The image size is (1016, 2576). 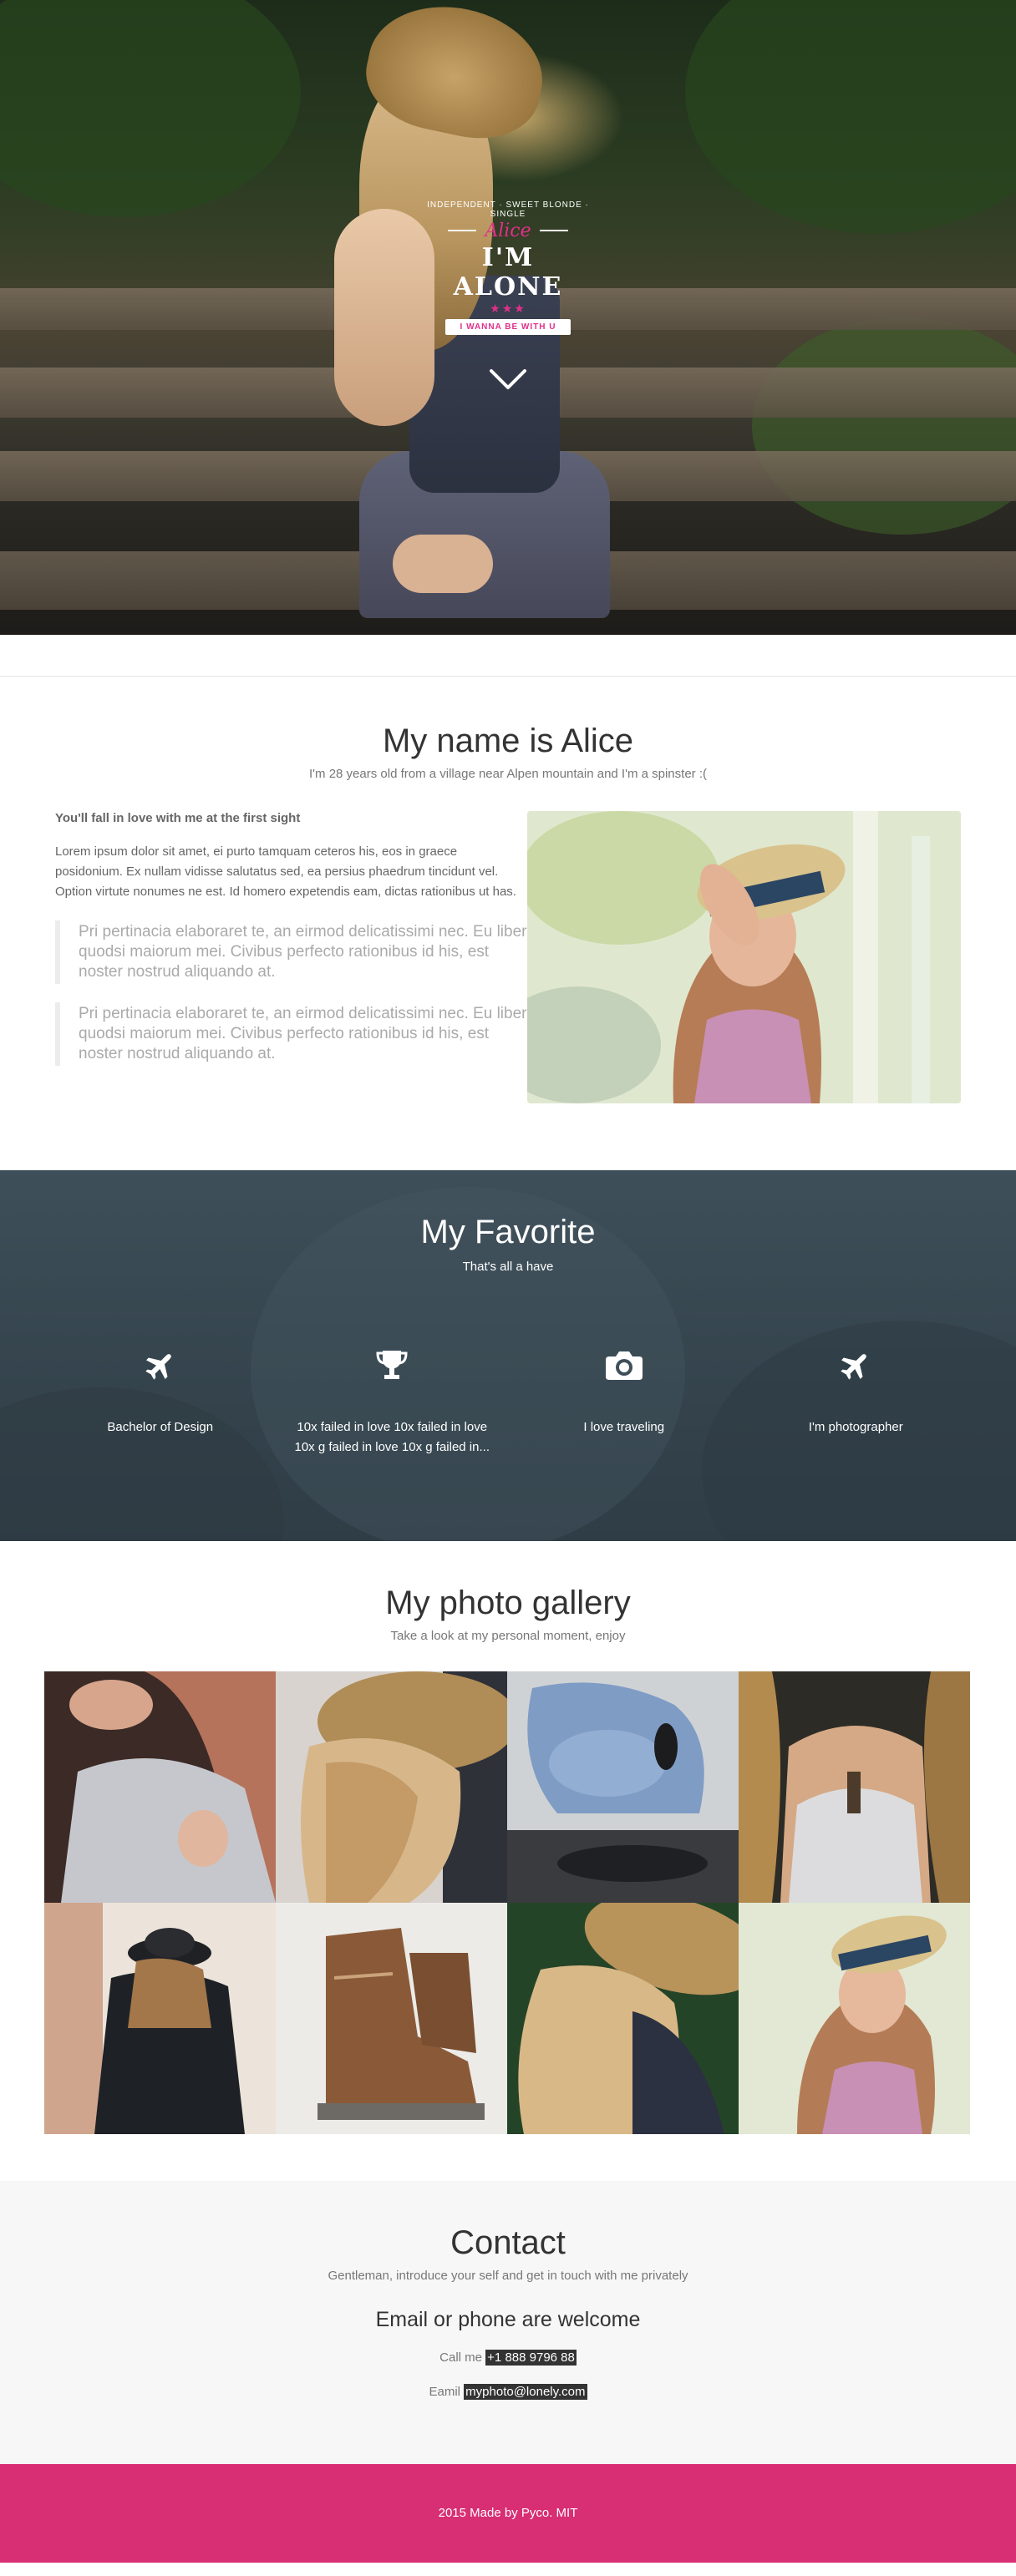 What do you see at coordinates (508, 379) in the screenshot?
I see `chevron-down-icon` at bounding box center [508, 379].